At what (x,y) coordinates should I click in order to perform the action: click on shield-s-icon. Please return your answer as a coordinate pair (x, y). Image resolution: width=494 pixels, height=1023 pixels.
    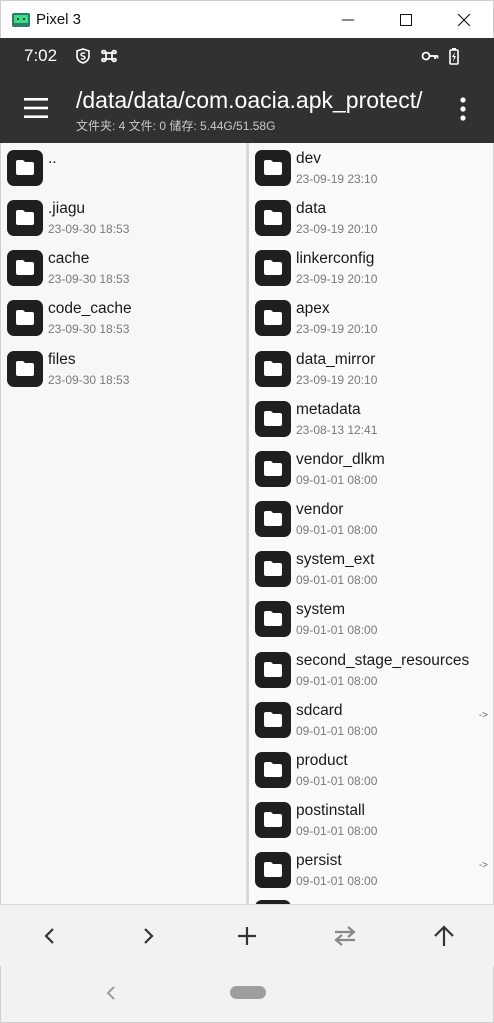
    Looking at the image, I should click on (83, 56).